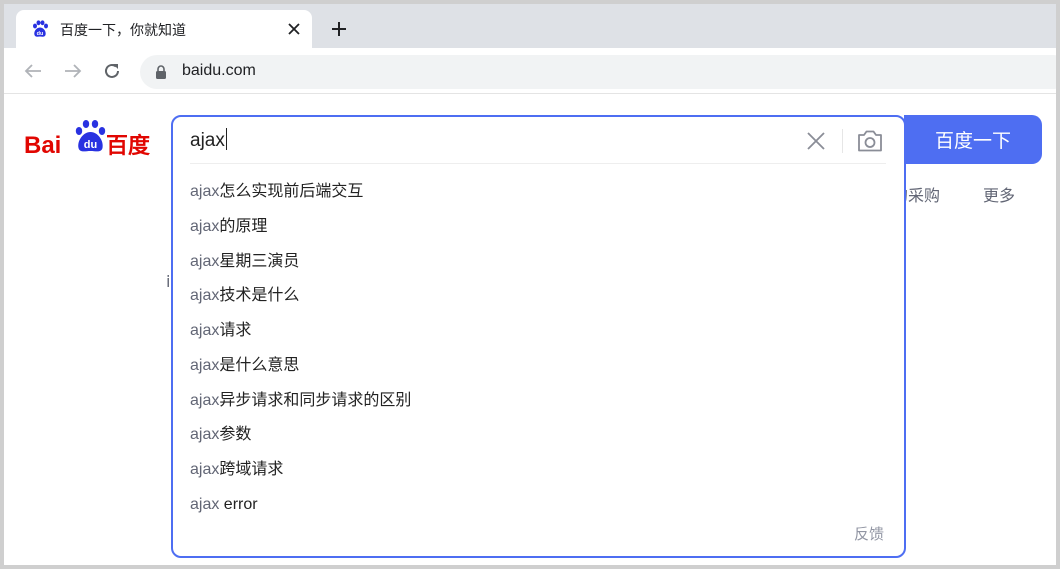 This screenshot has width=1060, height=569. What do you see at coordinates (870, 141) in the screenshot?
I see `camera-icon` at bounding box center [870, 141].